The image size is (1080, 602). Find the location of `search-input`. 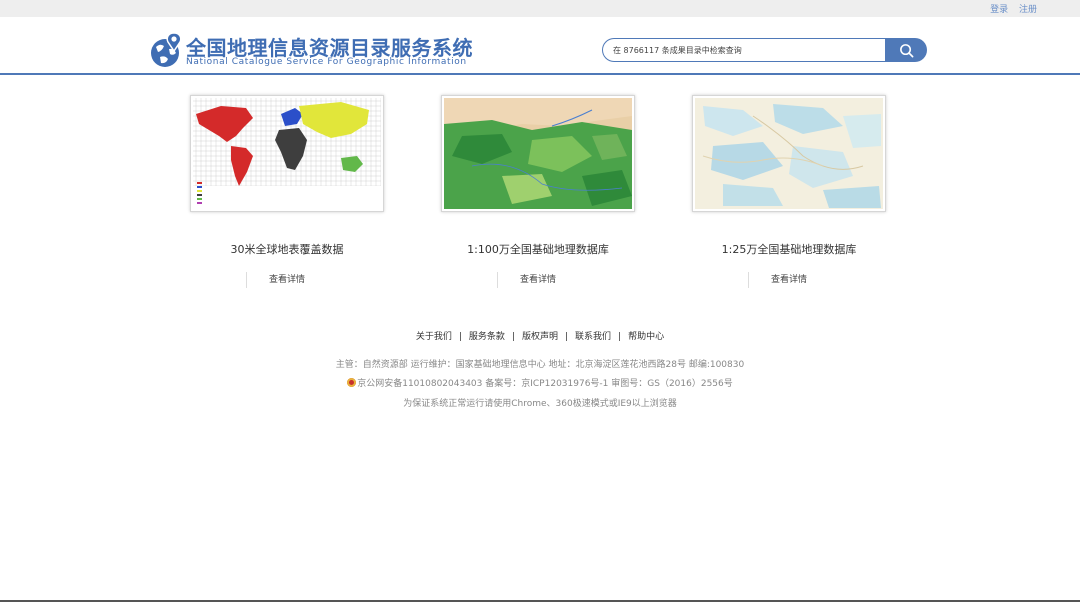

search-input is located at coordinates (745, 50).